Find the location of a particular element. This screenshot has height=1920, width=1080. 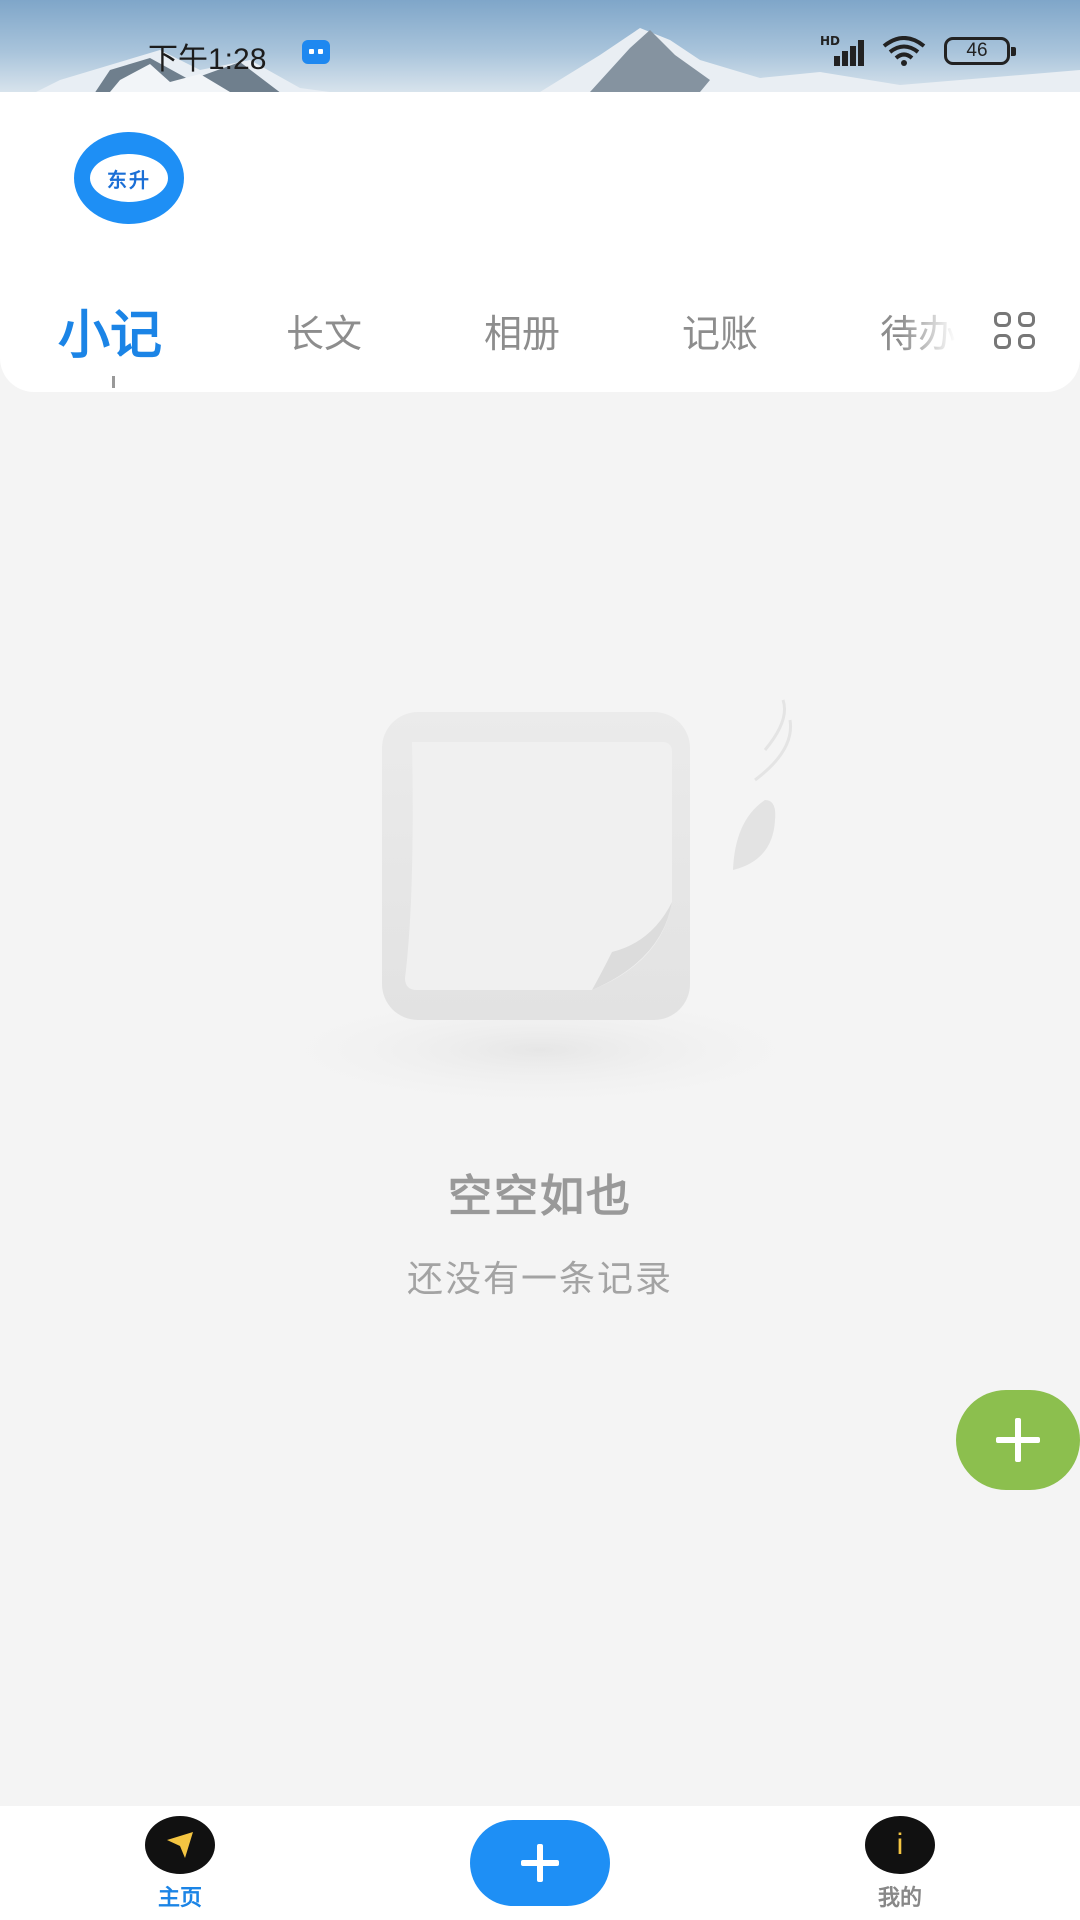

nav-profile-label: 我的 is located at coordinates (899, 1898).